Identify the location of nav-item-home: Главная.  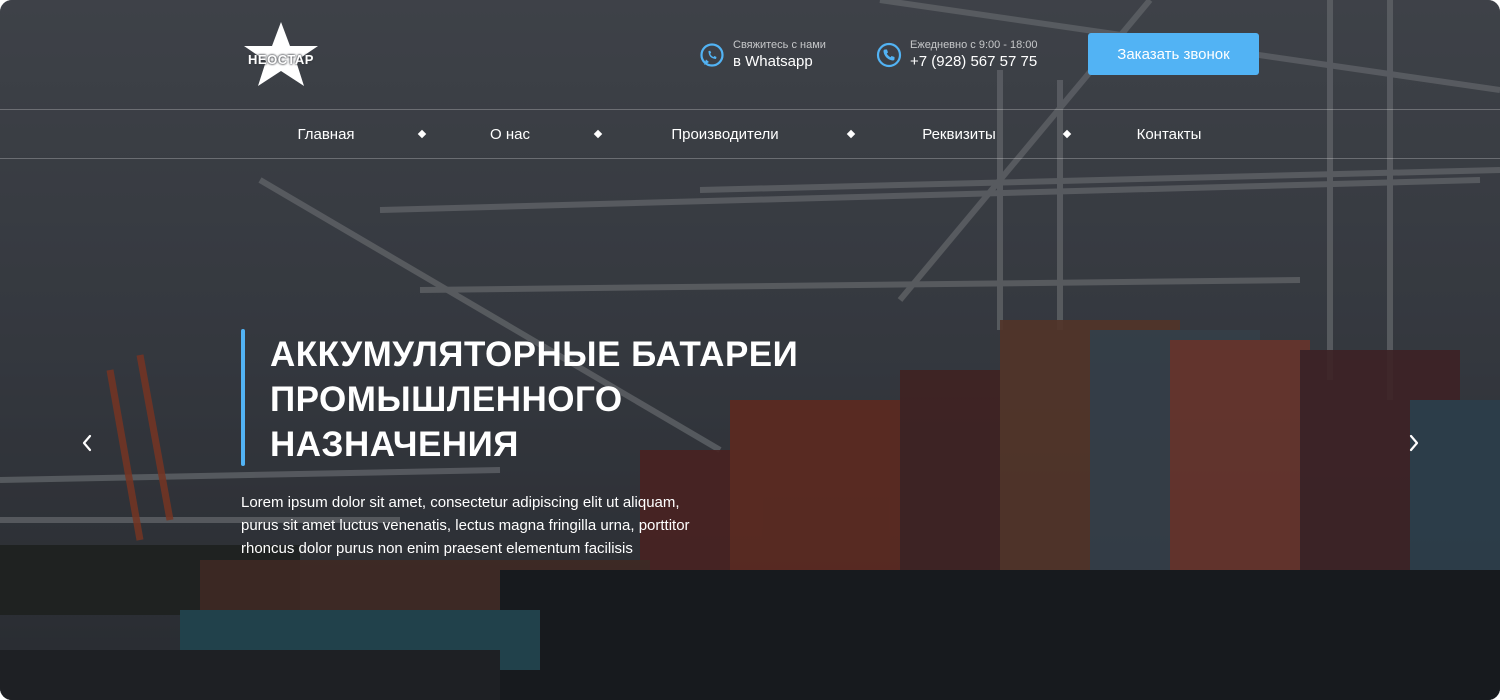
(325, 134).